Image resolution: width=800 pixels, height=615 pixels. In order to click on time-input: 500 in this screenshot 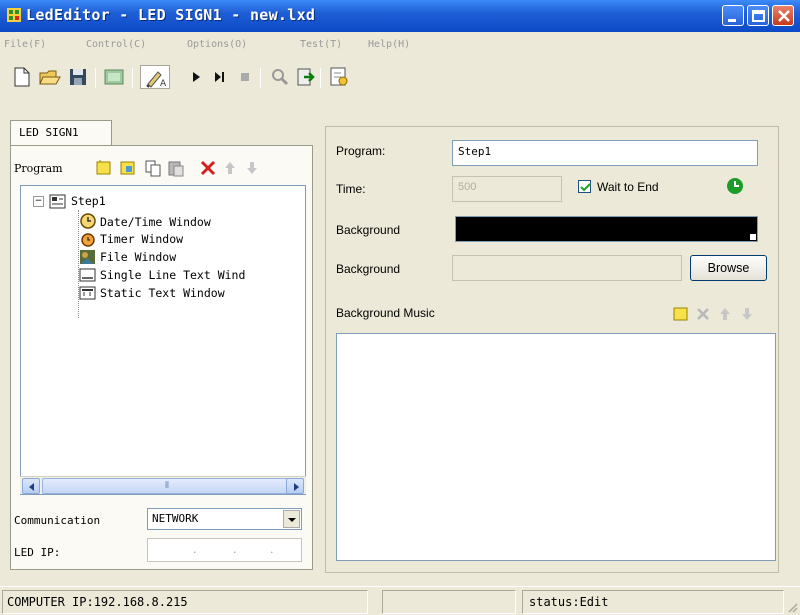, I will do `click(507, 189)`.